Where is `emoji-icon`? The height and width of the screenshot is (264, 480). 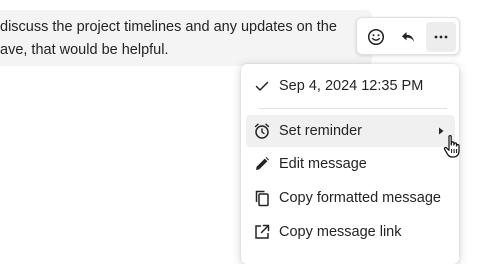 emoji-icon is located at coordinates (376, 37).